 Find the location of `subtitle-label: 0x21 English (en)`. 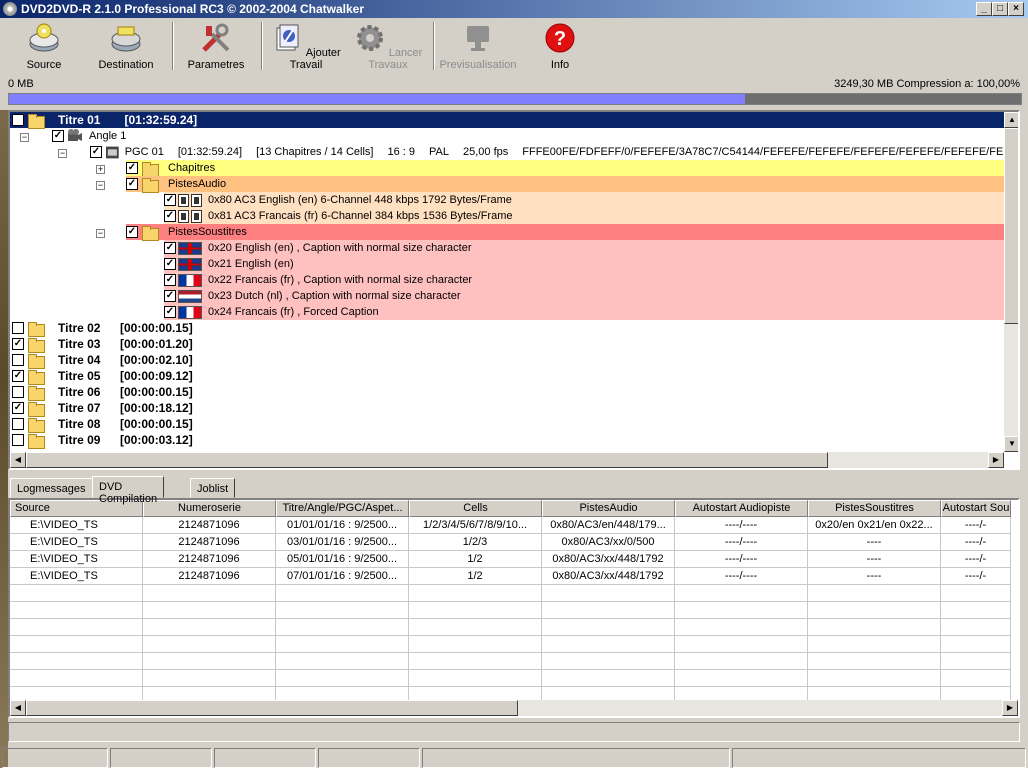

subtitle-label: 0x21 English (en) is located at coordinates (251, 264).